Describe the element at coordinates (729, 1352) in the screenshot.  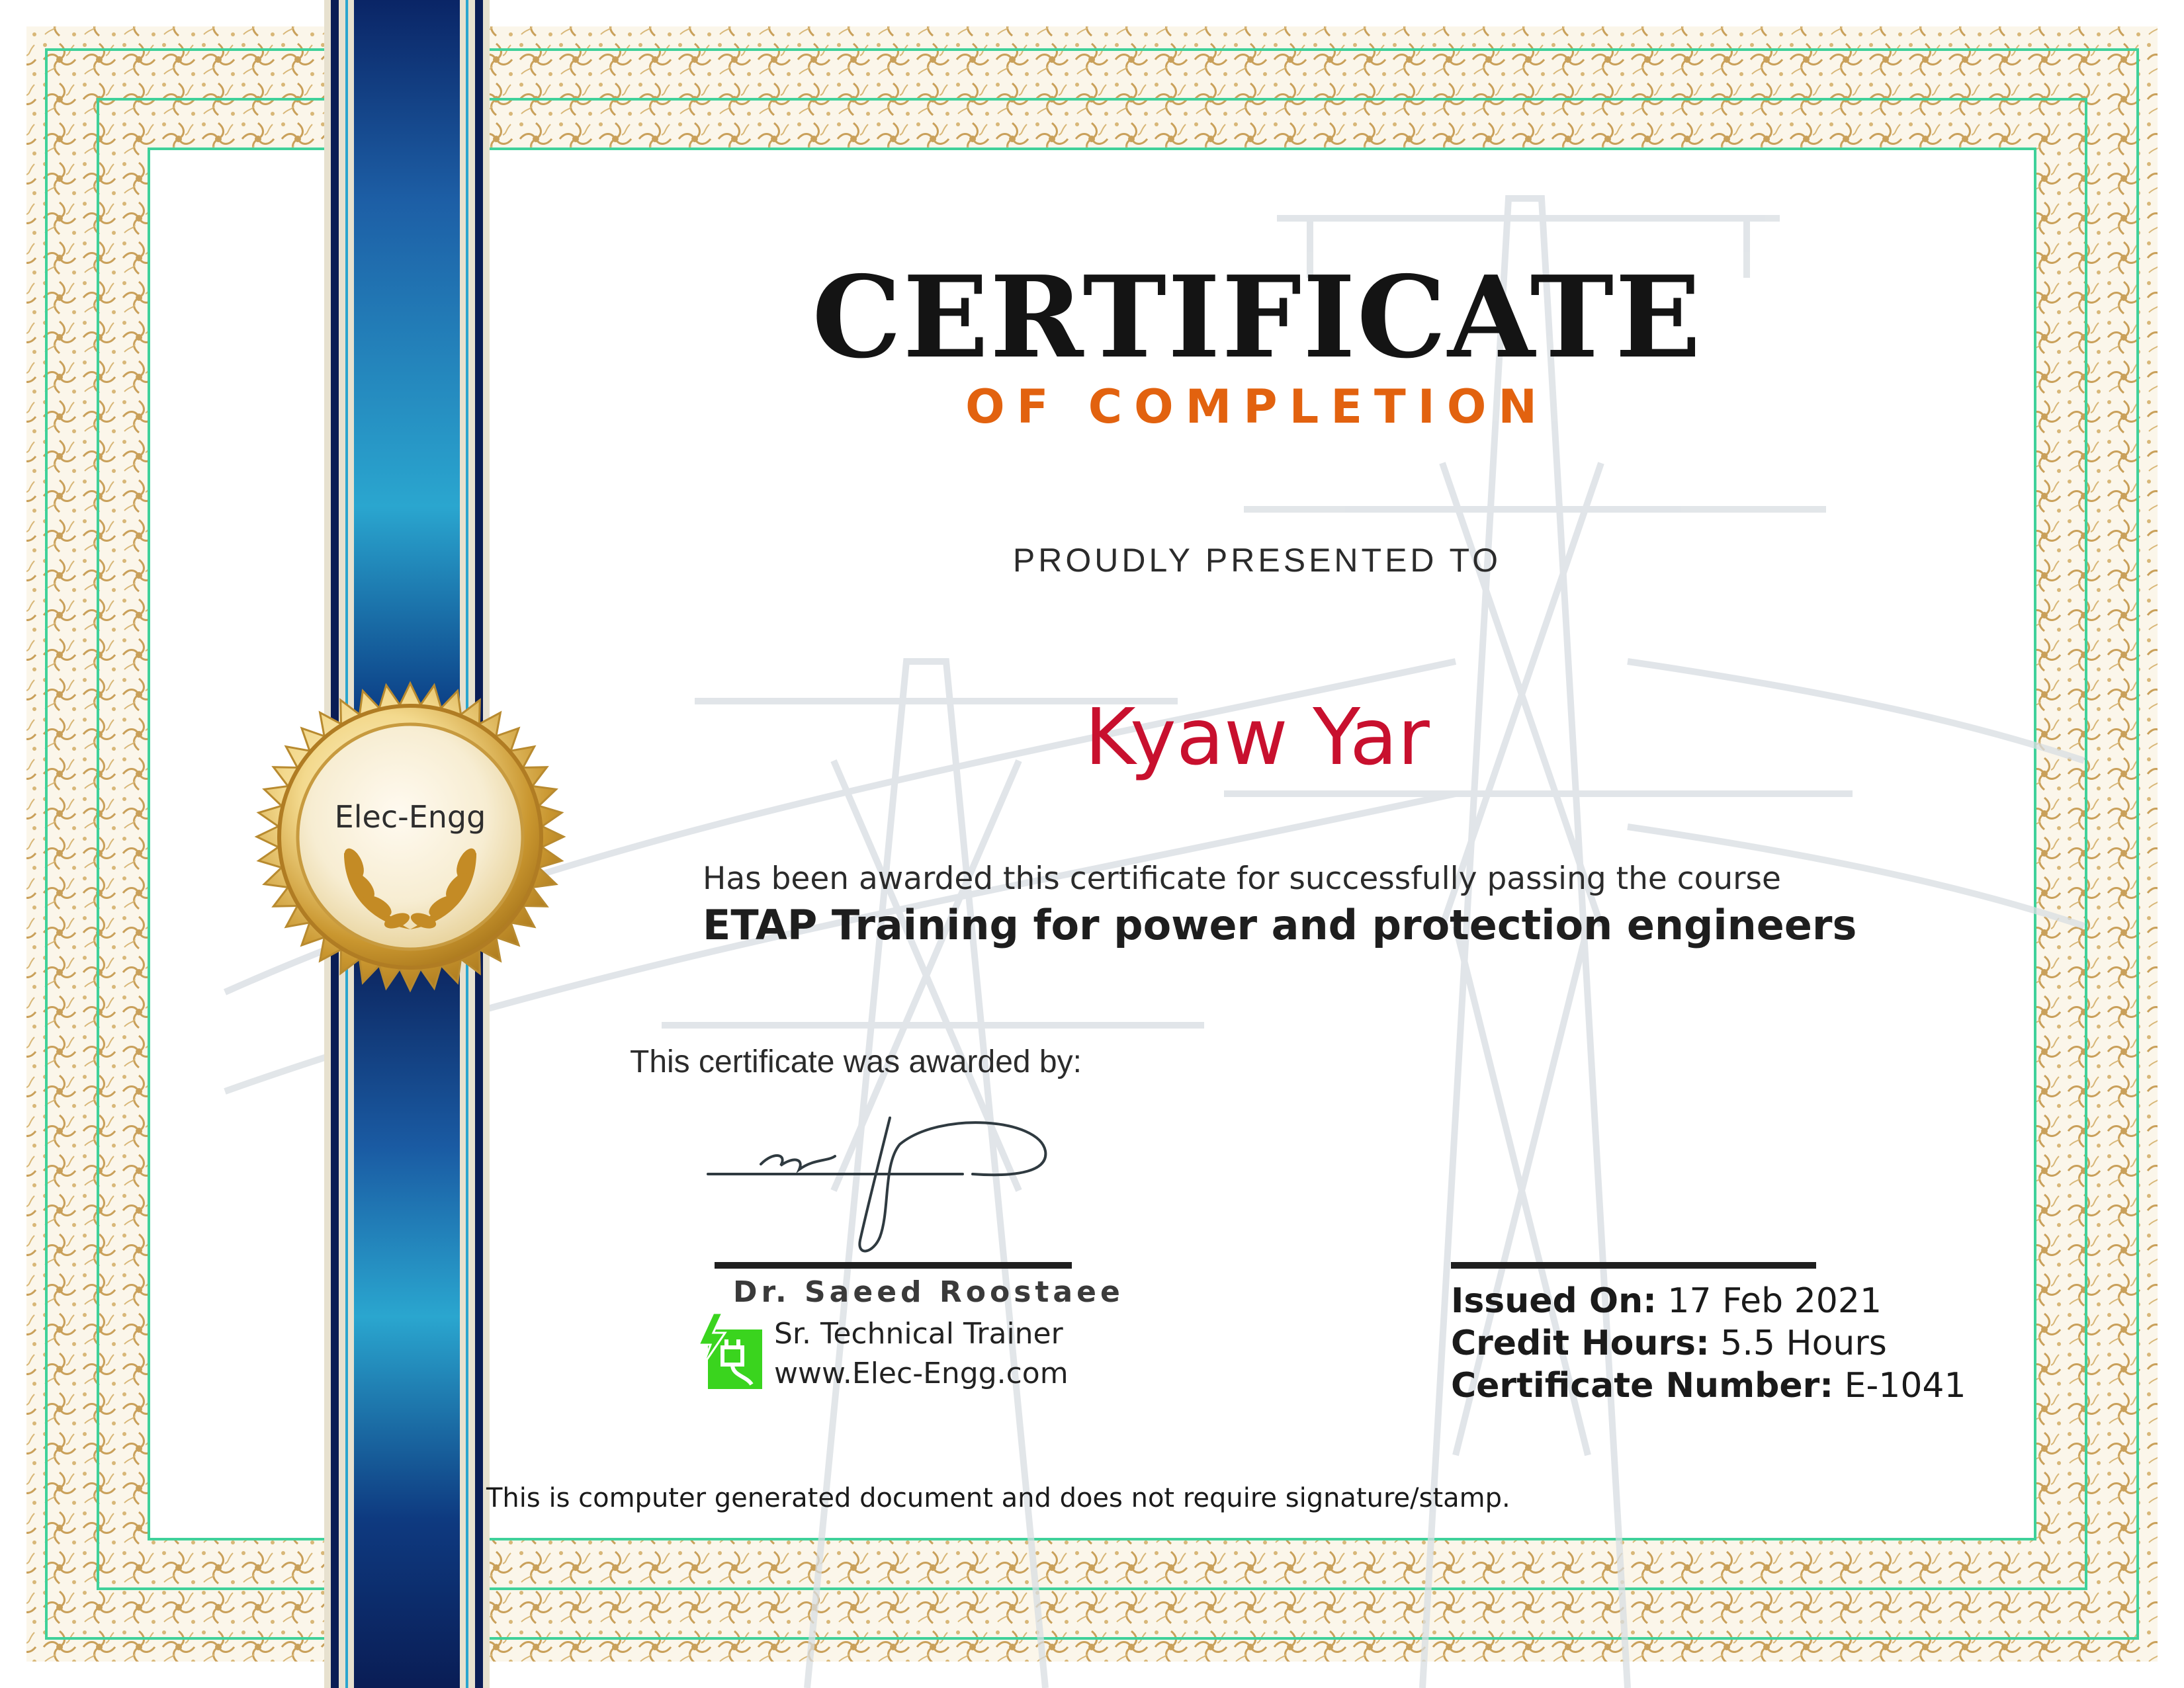
I see `plug-lightning-icon` at that location.